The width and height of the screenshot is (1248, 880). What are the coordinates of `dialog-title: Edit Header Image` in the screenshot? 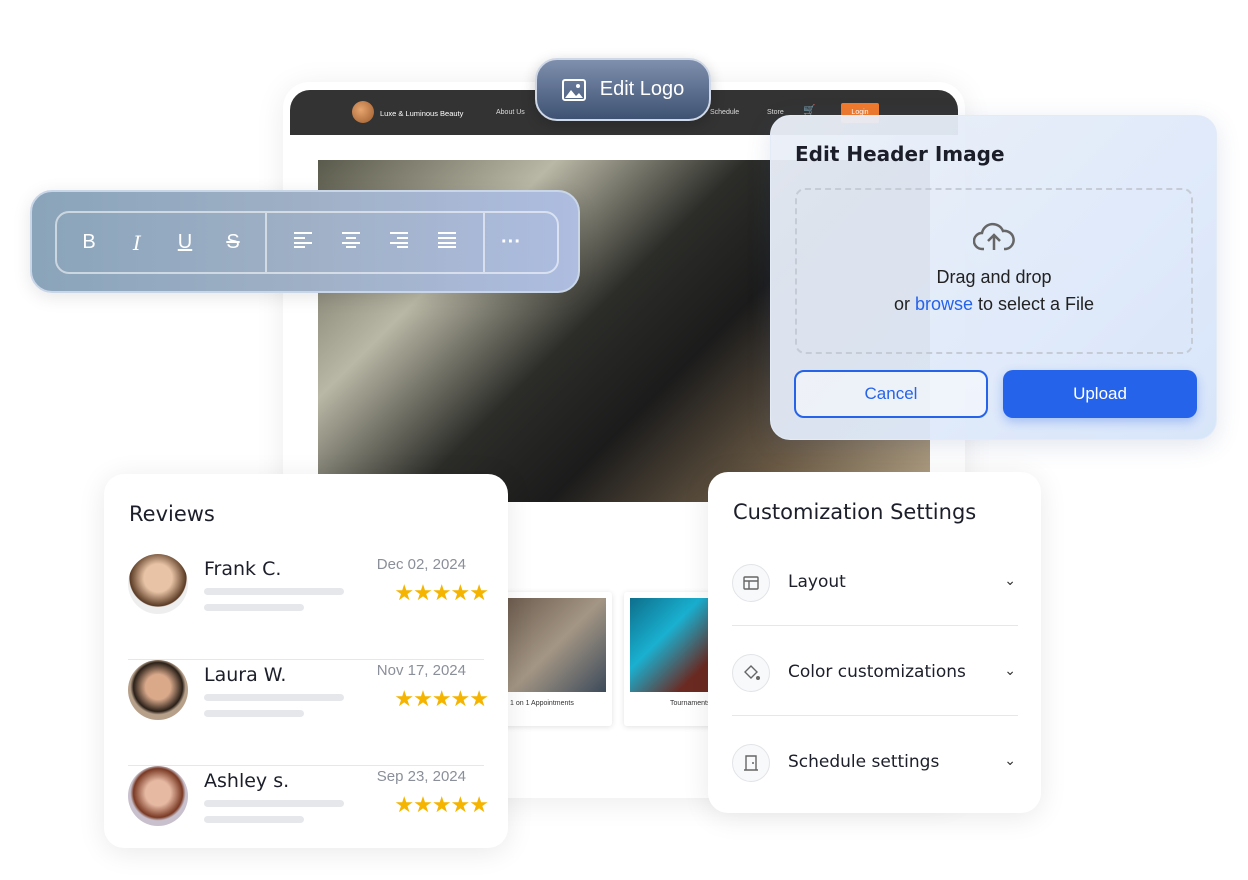 It's located at (900, 154).